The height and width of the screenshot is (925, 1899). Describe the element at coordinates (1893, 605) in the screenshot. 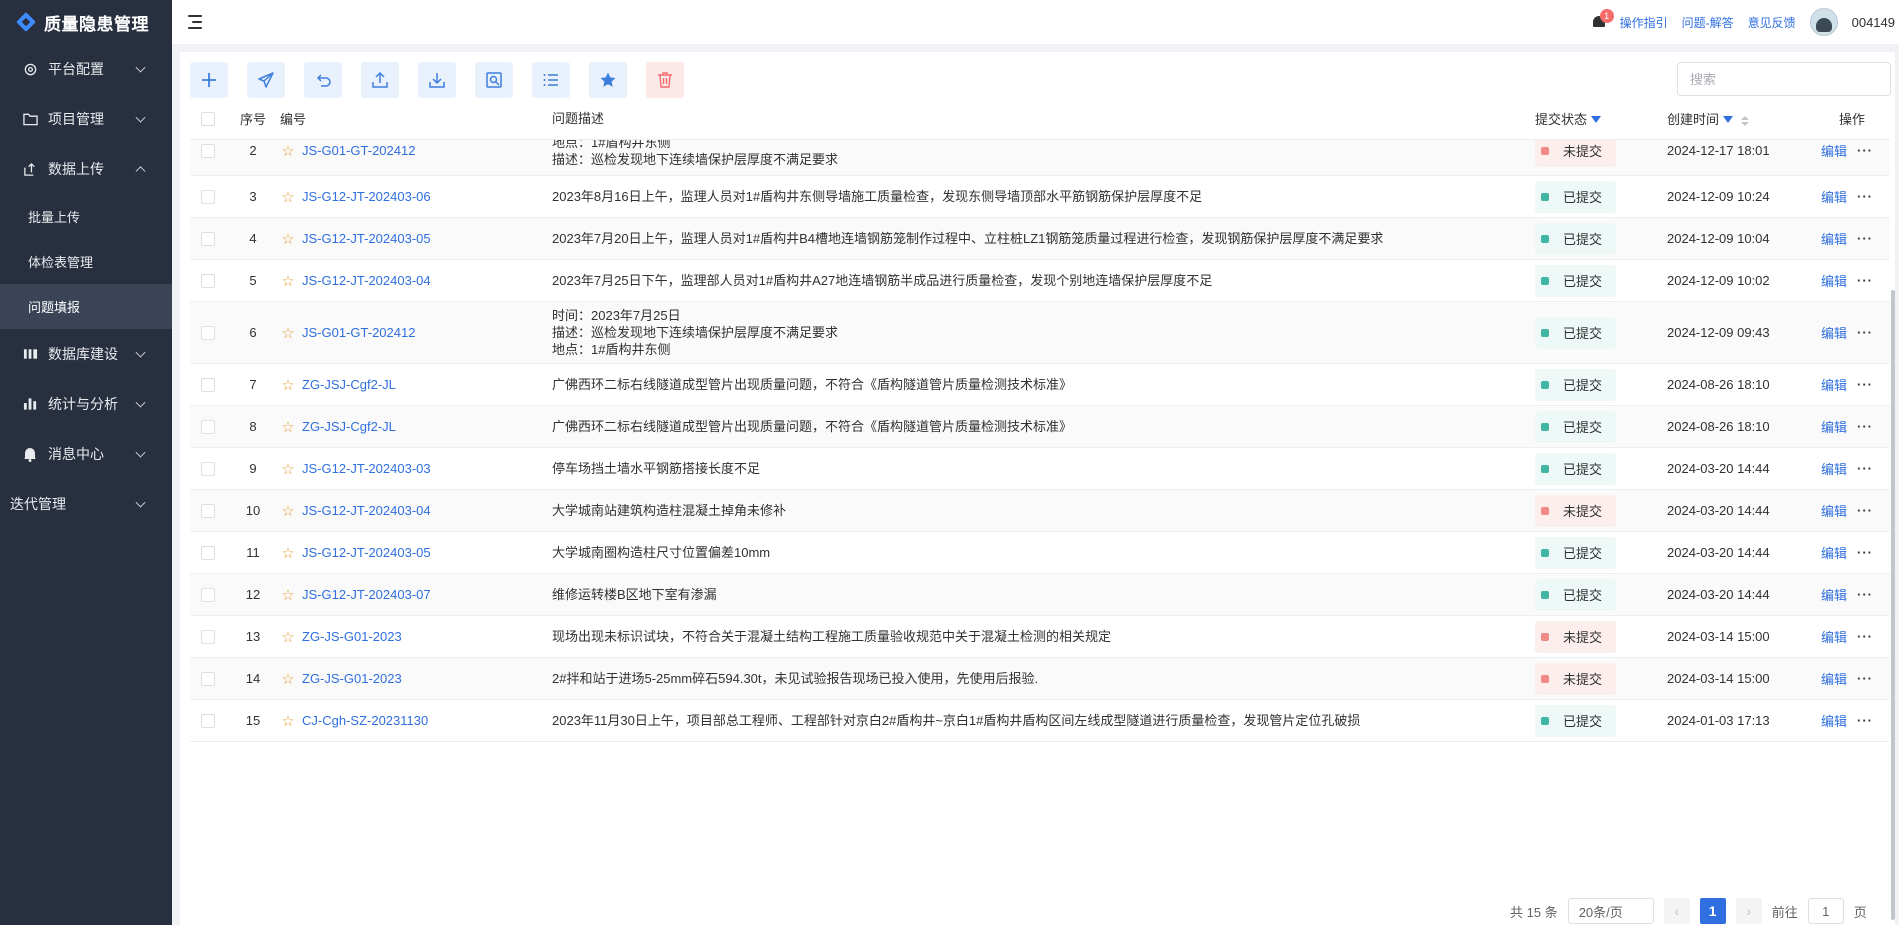

I see `scroll-thumb` at that location.